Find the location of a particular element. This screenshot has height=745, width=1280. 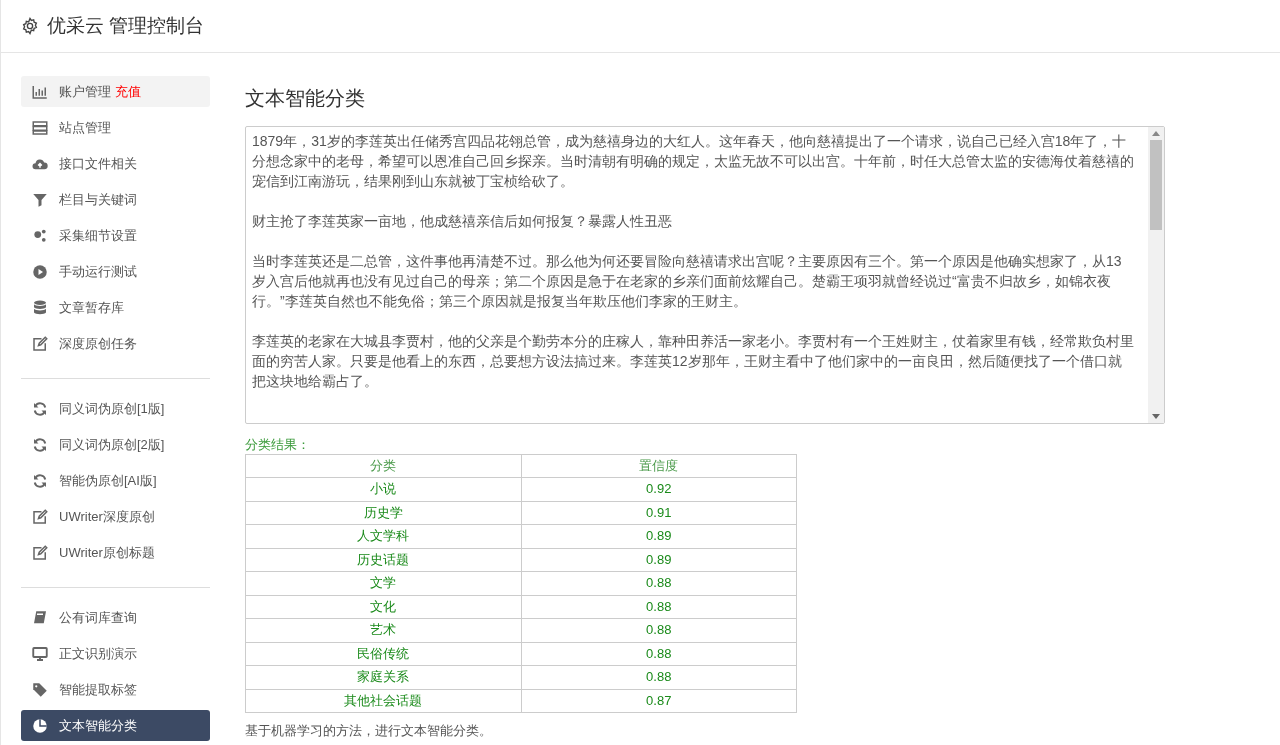

table-cell: 民俗传统 is located at coordinates (383, 654).